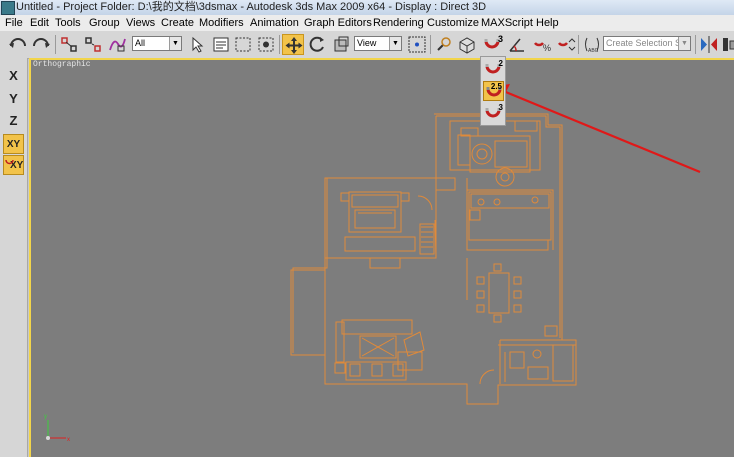 Image resolution: width=734 pixels, height=457 pixels. I want to click on reference-coordinate-dropdown: View ▼, so click(378, 43).